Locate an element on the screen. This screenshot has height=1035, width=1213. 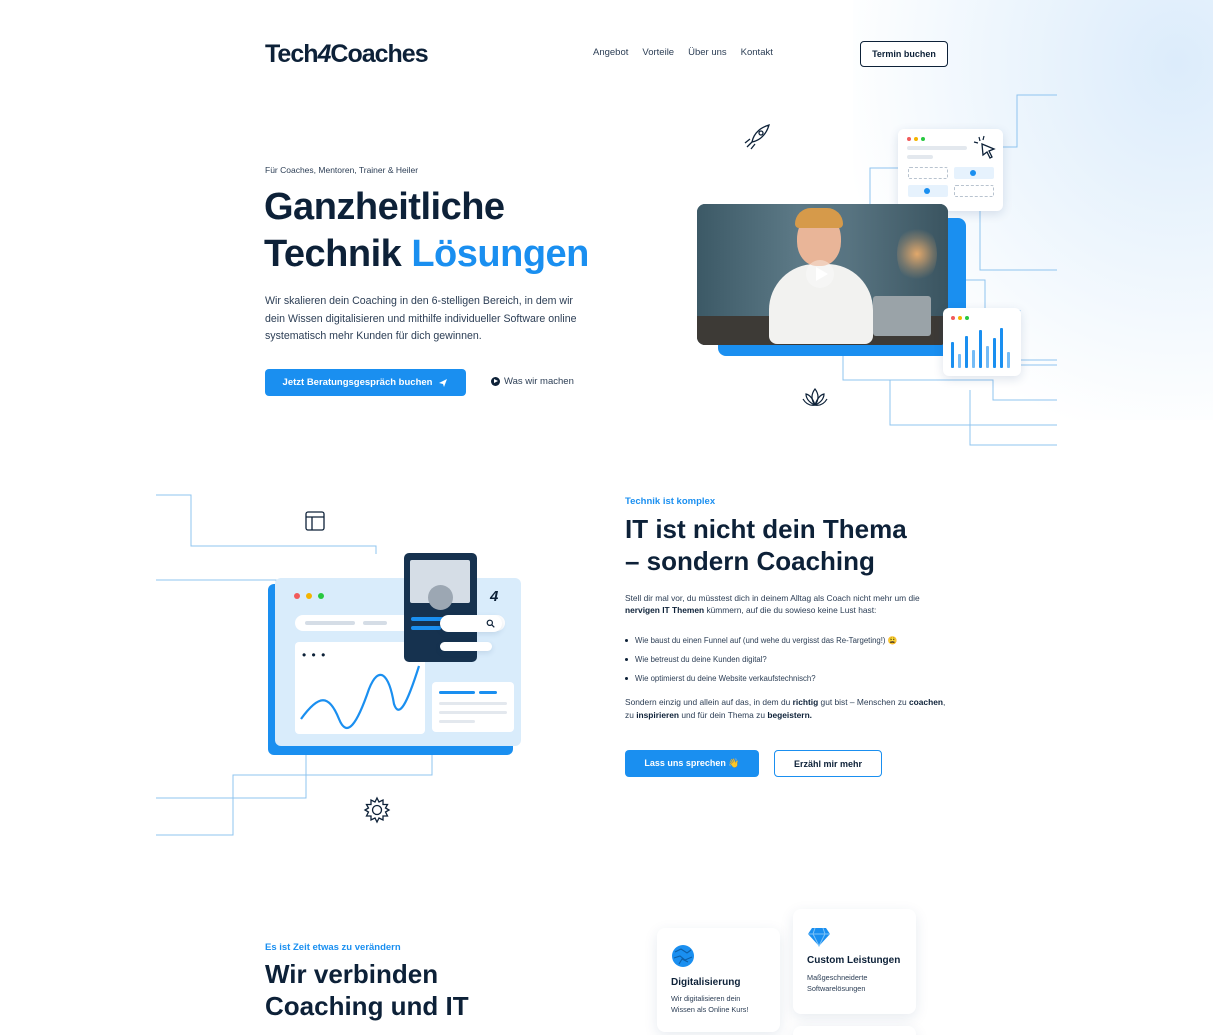
lass-uns-sprechen-button: Lass uns sprechen 👋 is located at coordinates (692, 763).